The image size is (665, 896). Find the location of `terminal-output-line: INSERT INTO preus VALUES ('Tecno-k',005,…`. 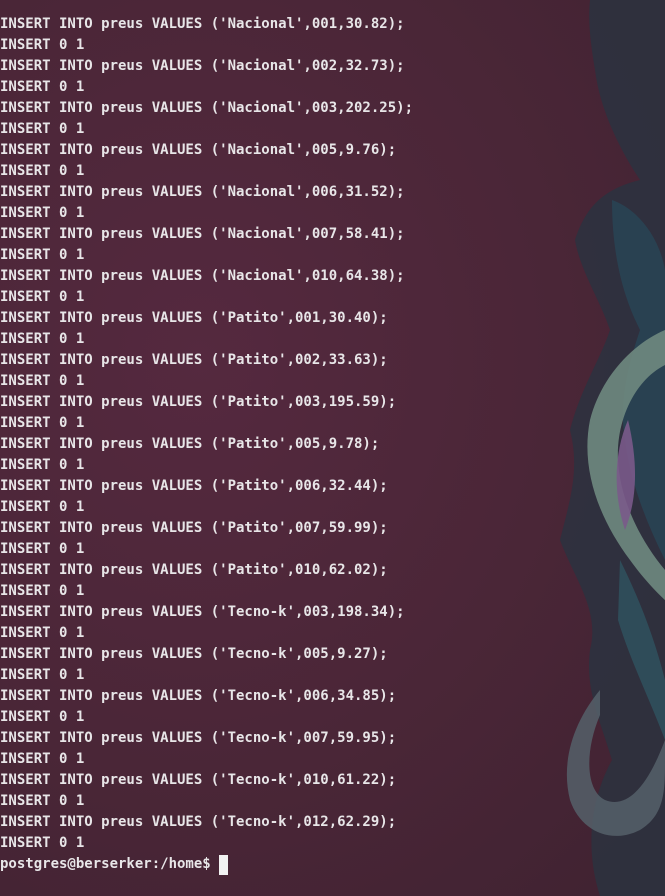

terminal-output-line: INSERT INTO preus VALUES ('Tecno-k',005,… is located at coordinates (194, 654).